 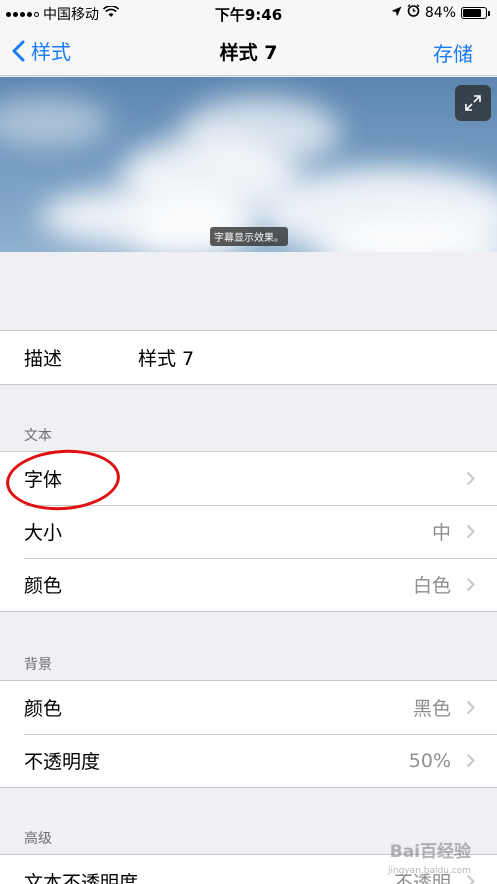 I want to click on status-bar: 中国移动 下午9:46 84%, so click(x=248, y=13).